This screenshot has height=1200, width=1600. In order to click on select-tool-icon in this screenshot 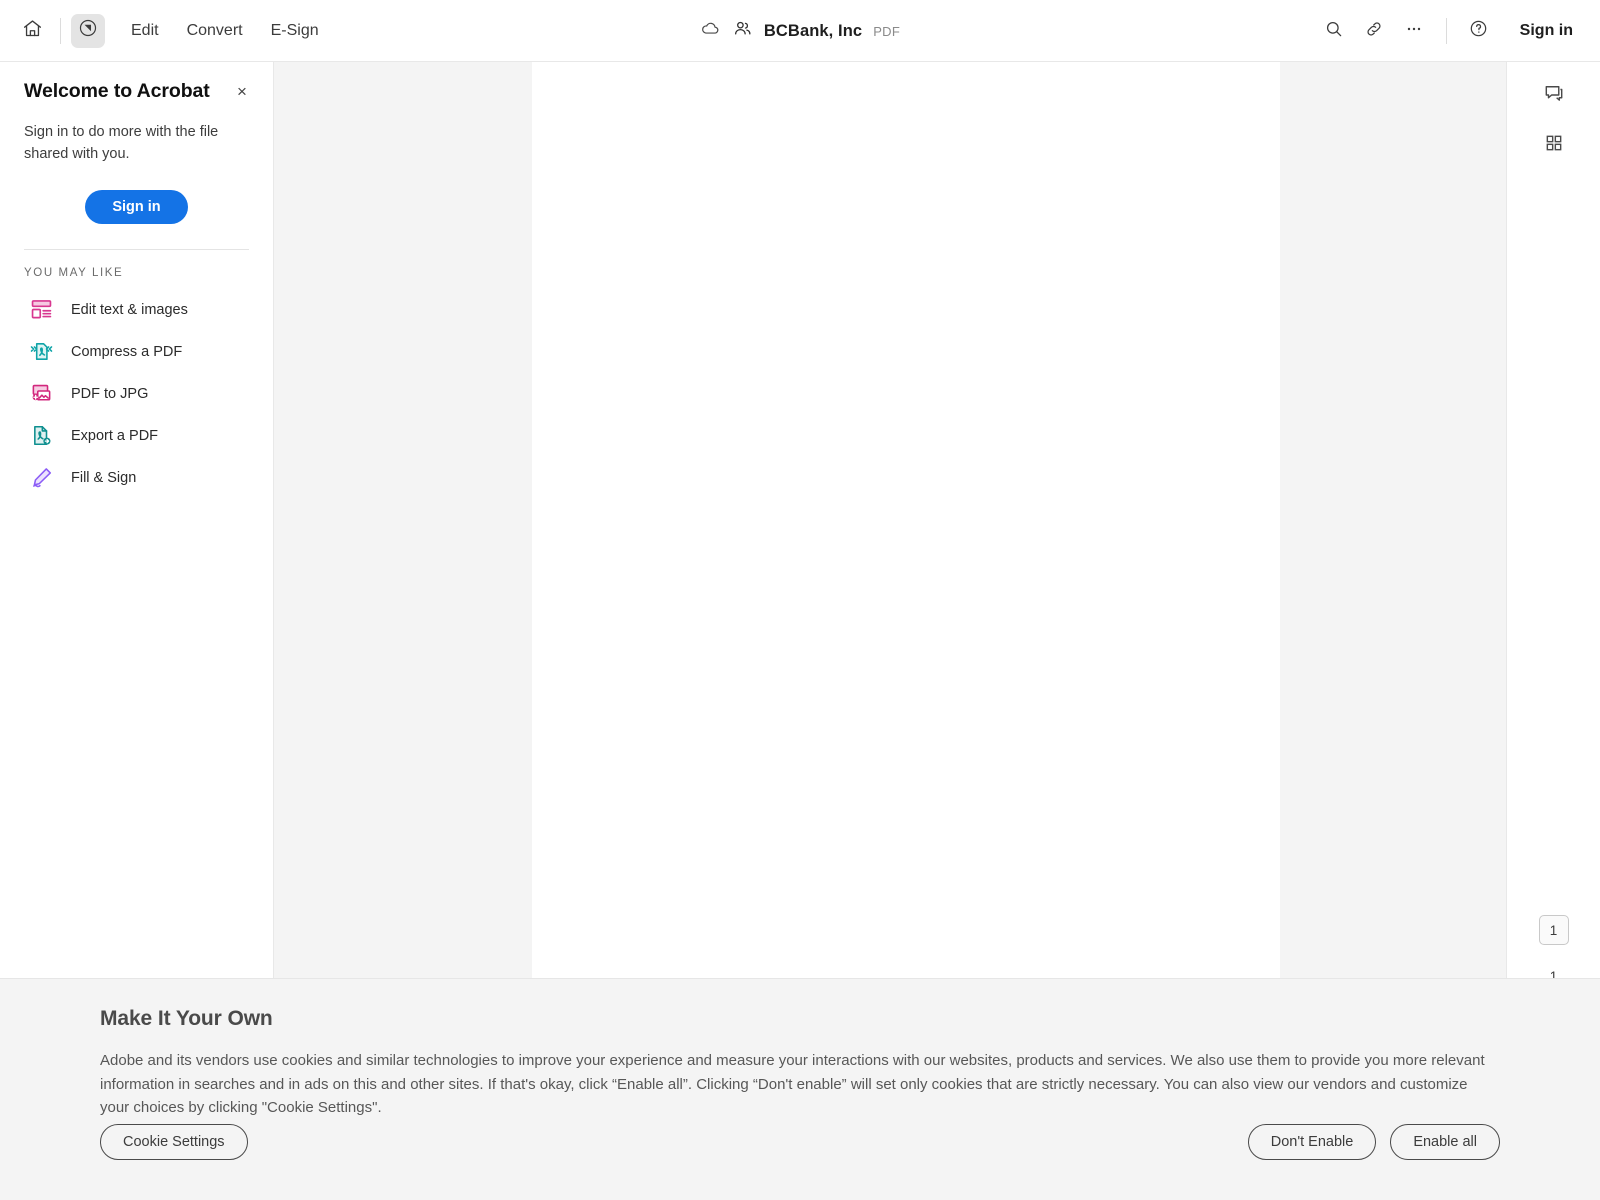, I will do `click(88, 30)`.